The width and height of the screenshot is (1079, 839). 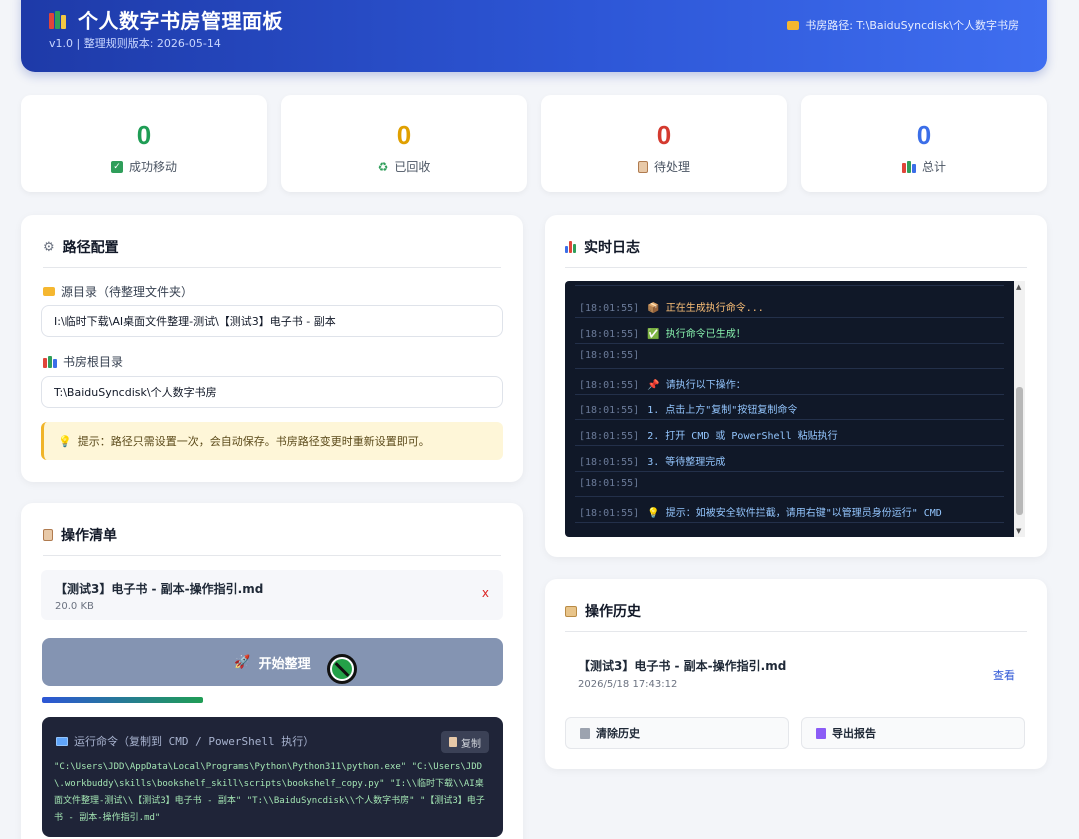 I want to click on progress-fill, so click(x=123, y=700).